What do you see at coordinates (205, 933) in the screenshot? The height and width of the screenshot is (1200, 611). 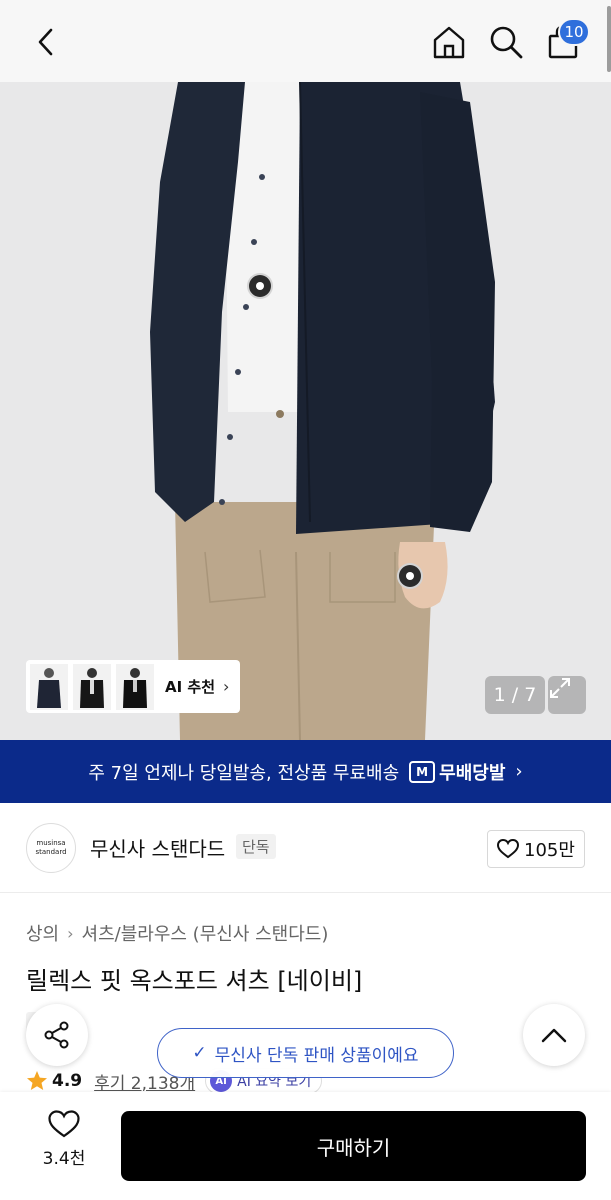 I see `breadcrumb-subcategory: 셔츠/블라우스 (무신사 스탠다드)` at bounding box center [205, 933].